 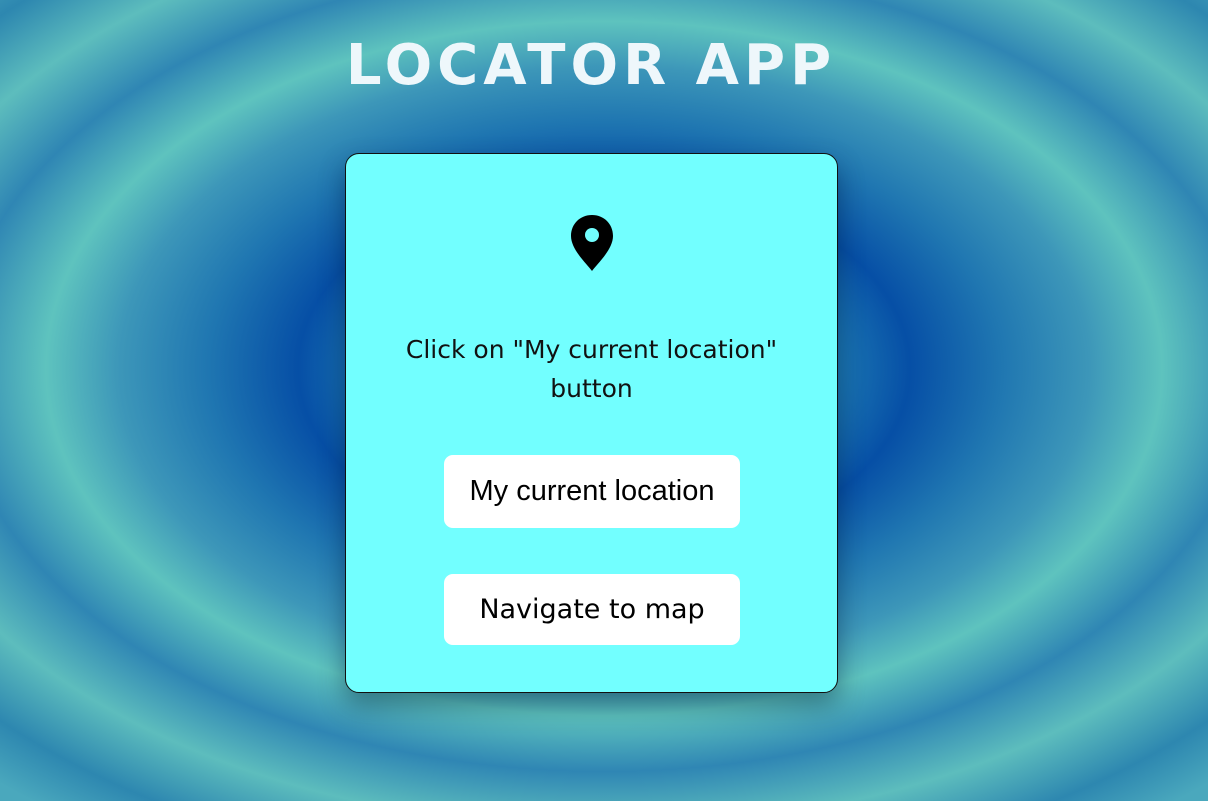 I want to click on navigate-to-map-button: Navigate to map, so click(x=592, y=609).